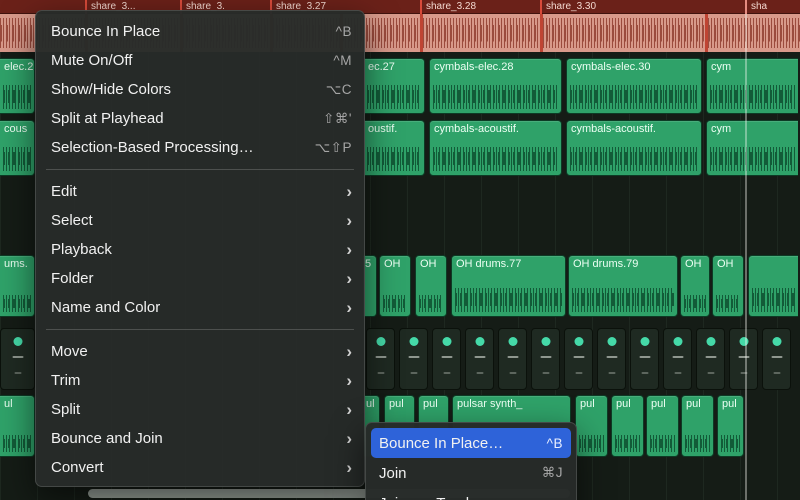 The width and height of the screenshot is (800, 500). Describe the element at coordinates (200, 31) in the screenshot. I see `menu-item-bounce-in-place: Bounce In Place ^B` at that location.